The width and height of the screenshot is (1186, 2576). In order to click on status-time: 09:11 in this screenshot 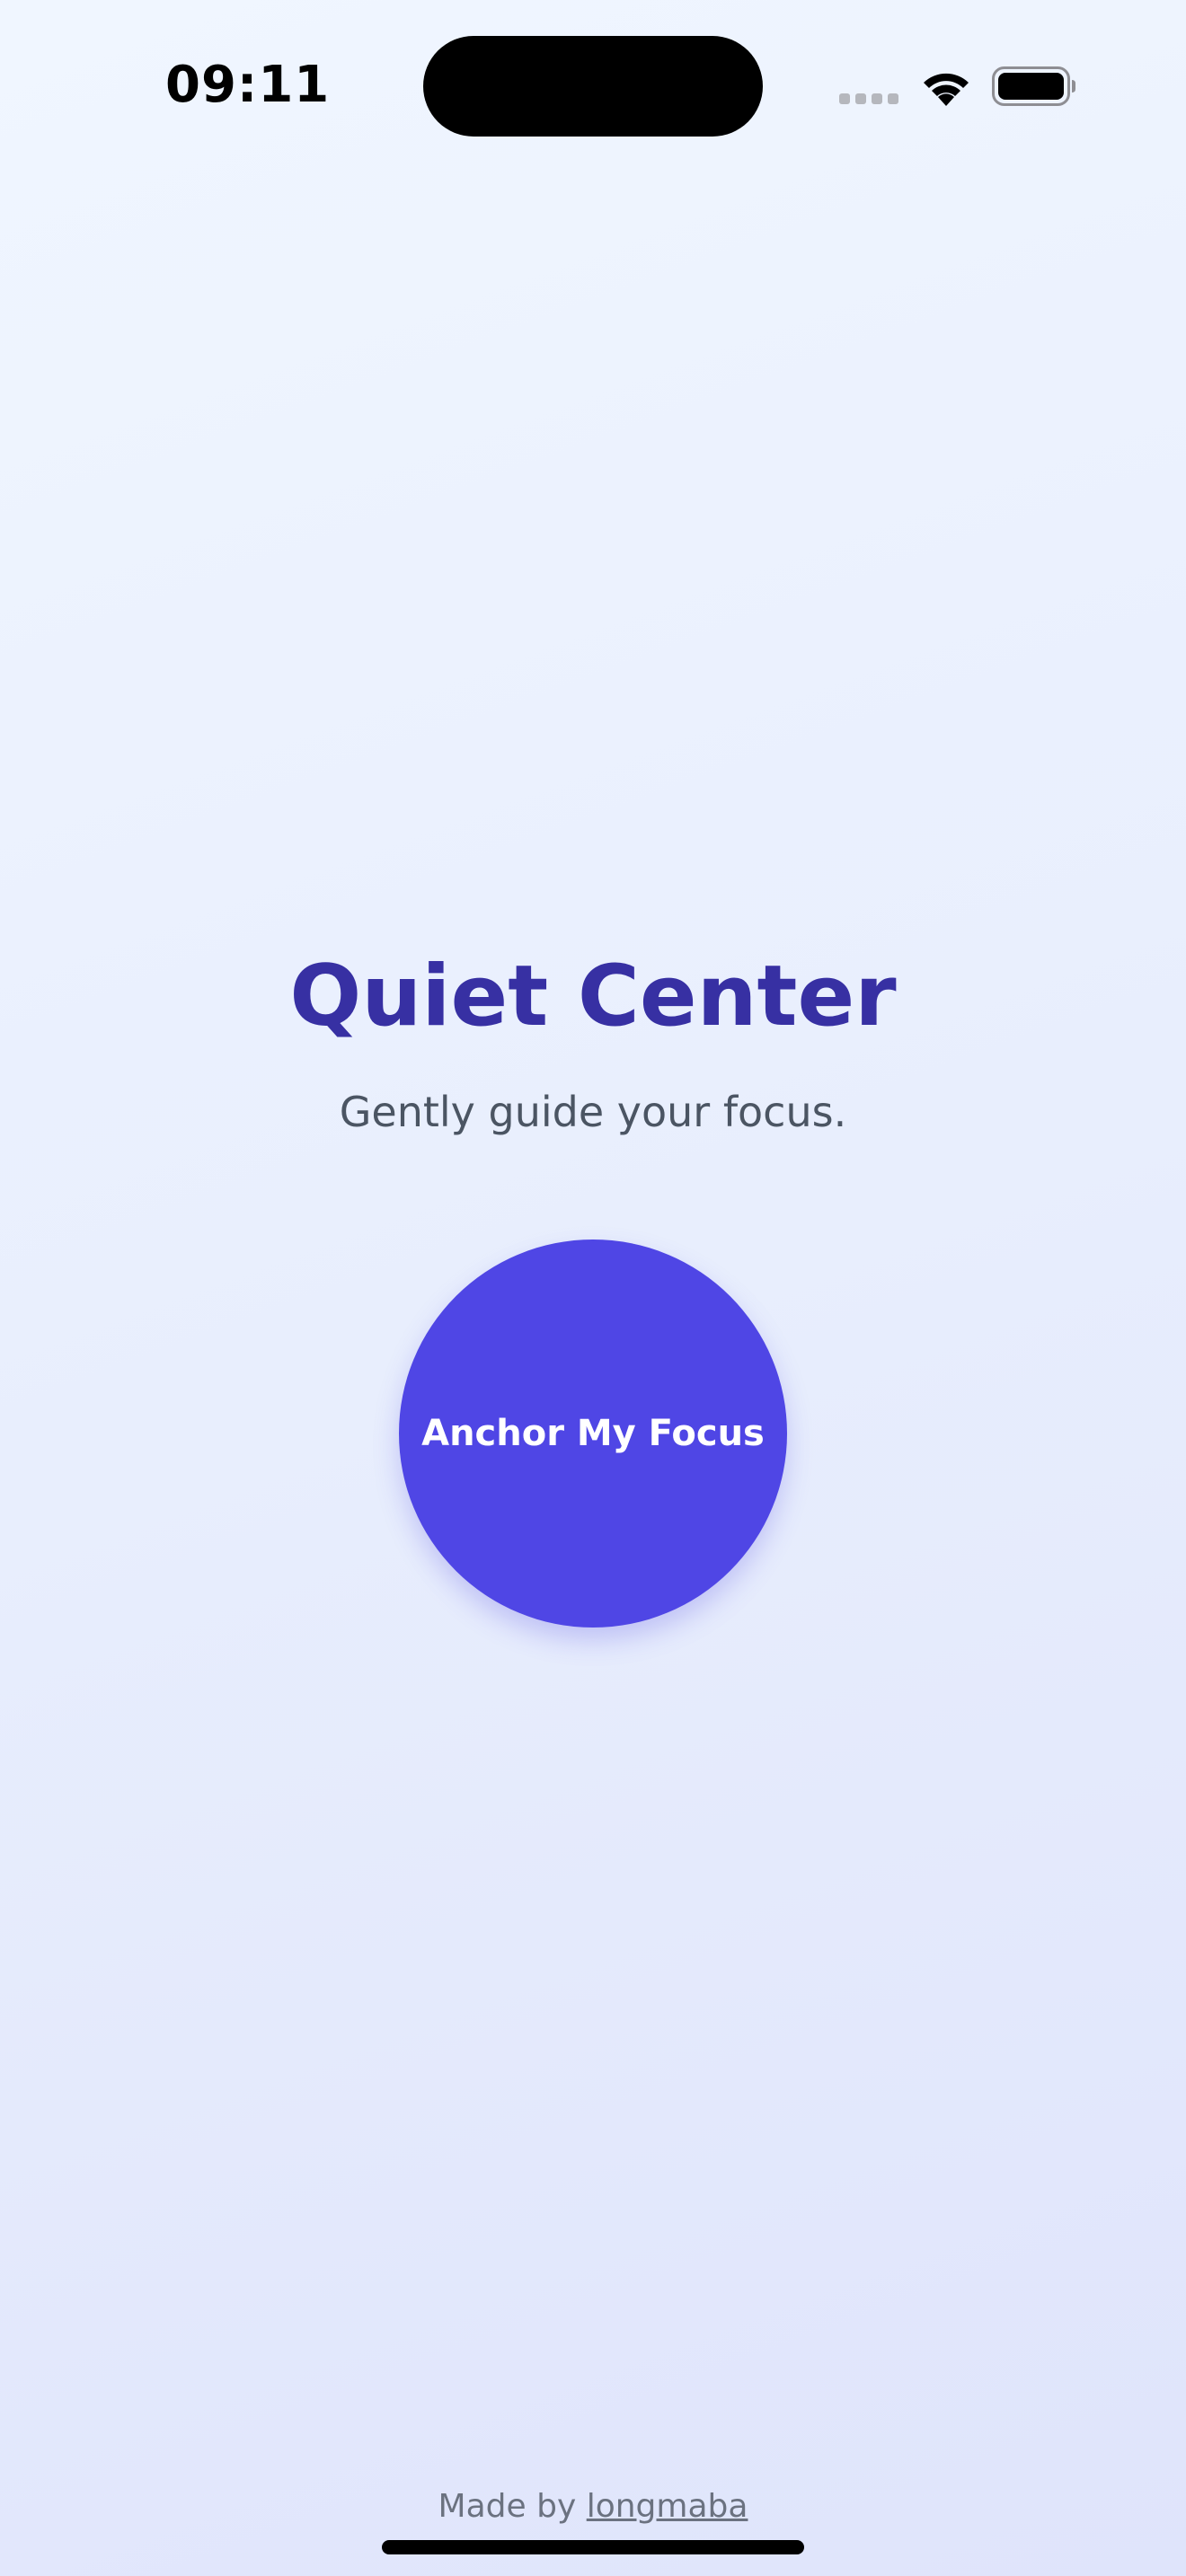, I will do `click(248, 85)`.